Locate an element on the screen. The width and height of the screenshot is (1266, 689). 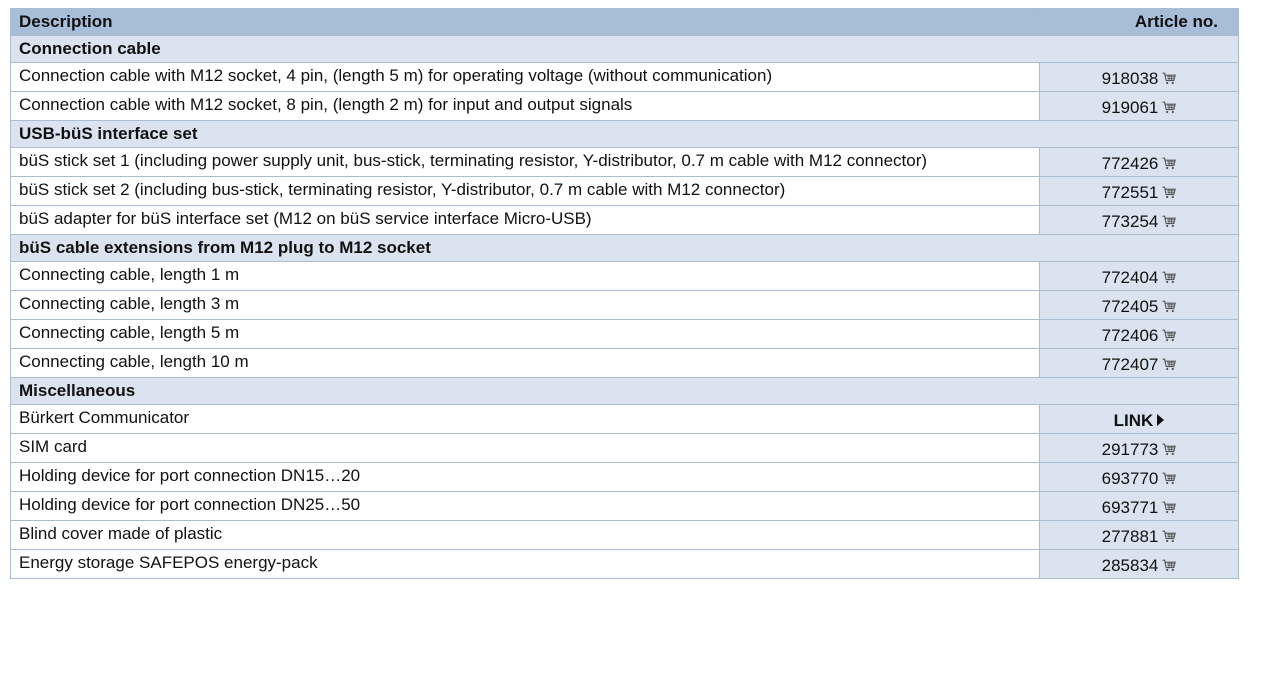
section-row: Connection cable is located at coordinates (624, 49).